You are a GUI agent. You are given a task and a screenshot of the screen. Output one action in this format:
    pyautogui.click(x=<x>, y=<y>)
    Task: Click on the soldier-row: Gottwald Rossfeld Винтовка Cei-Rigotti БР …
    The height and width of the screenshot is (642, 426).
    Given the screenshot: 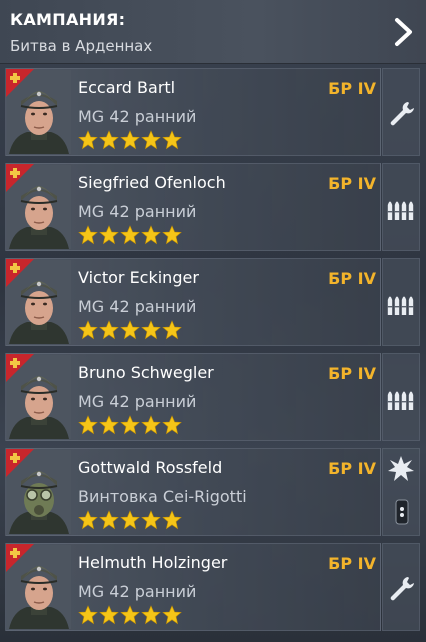 What is the action you would take?
    pyautogui.click(x=193, y=492)
    